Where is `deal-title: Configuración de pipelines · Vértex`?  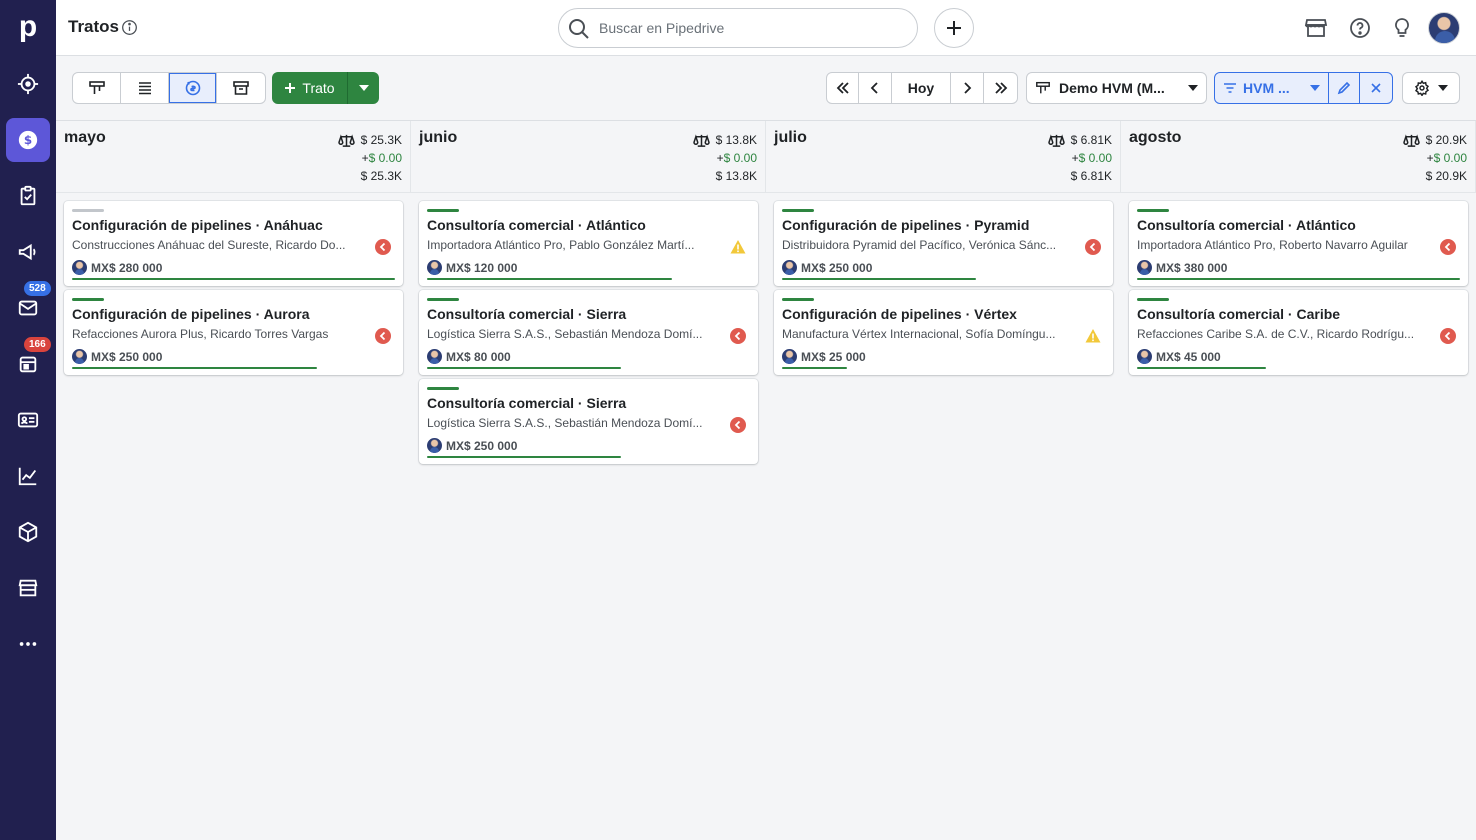
deal-title: Configuración de pipelines · Vértex is located at coordinates (899, 314).